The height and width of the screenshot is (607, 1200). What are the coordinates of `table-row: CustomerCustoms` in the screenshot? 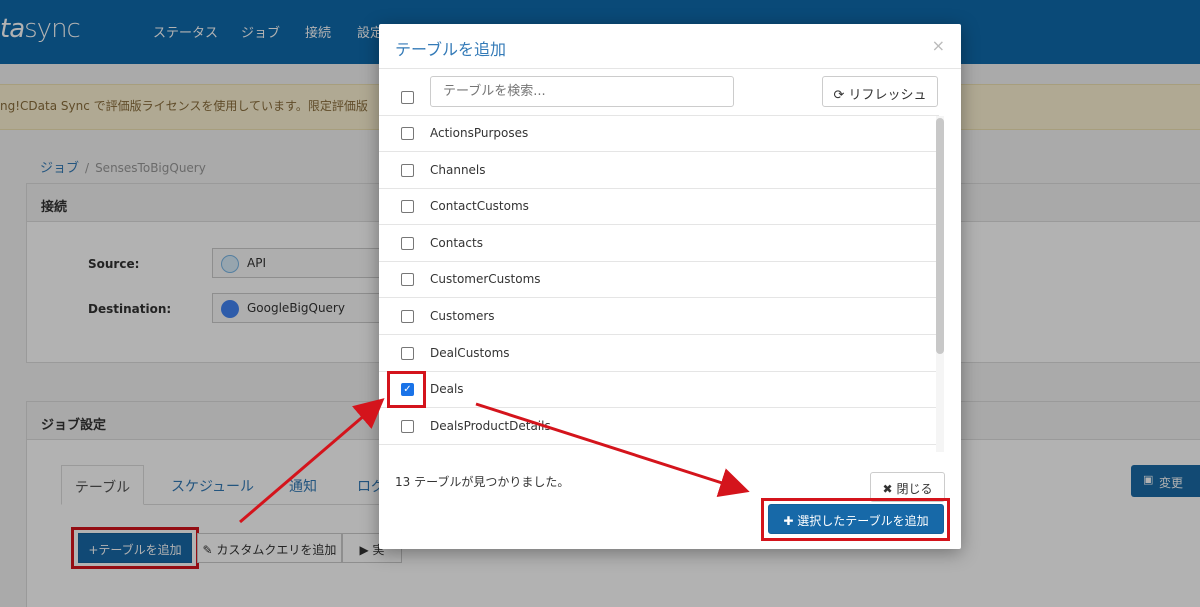 It's located at (659, 280).